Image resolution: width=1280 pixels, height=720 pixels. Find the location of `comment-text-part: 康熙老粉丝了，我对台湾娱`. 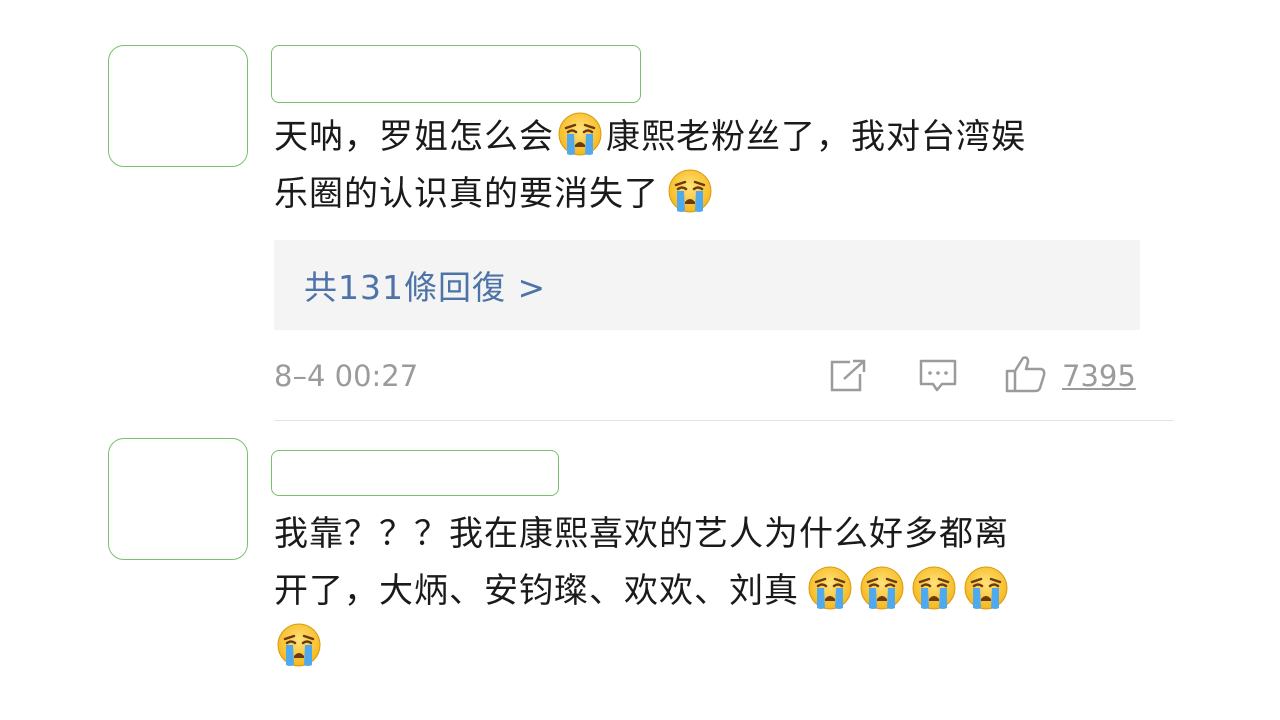

comment-text-part: 康熙老粉丝了，我对台湾娱 is located at coordinates (816, 137).